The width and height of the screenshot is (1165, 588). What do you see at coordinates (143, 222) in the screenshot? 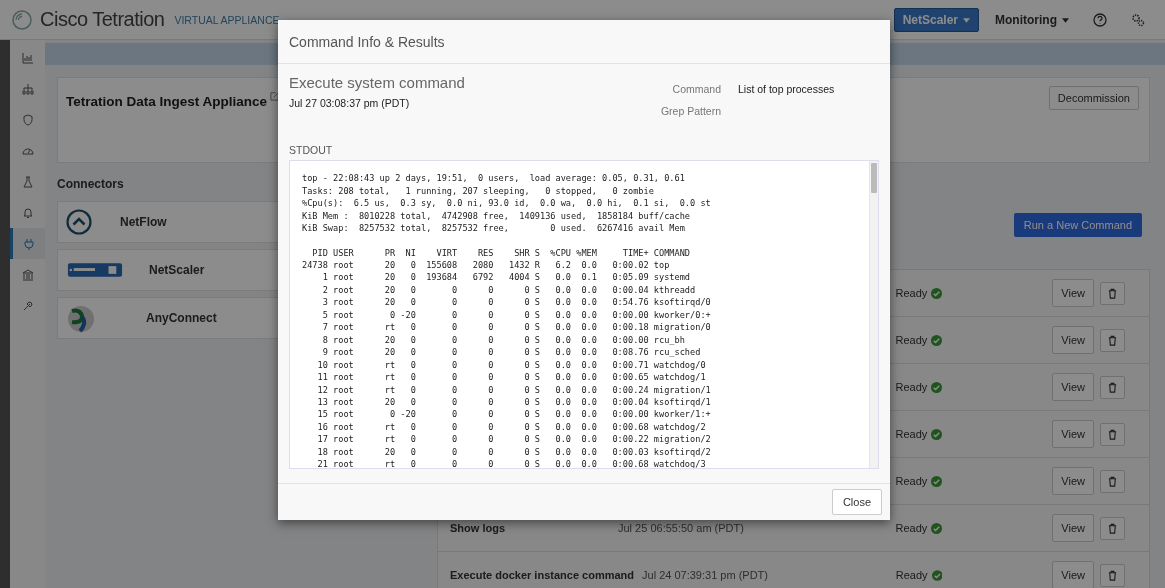
I see `connector-name: NetFlow` at bounding box center [143, 222].